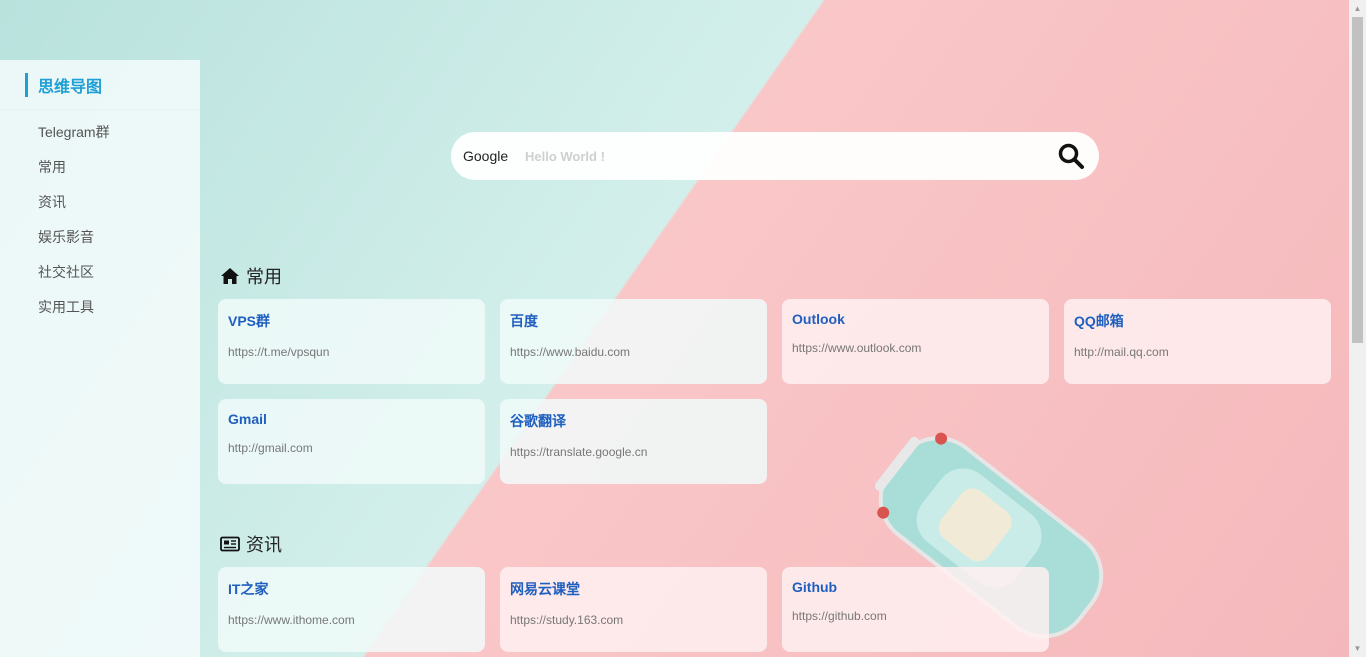 Image resolution: width=1366 pixels, height=657 pixels. What do you see at coordinates (791, 156) in the screenshot?
I see `search-input` at bounding box center [791, 156].